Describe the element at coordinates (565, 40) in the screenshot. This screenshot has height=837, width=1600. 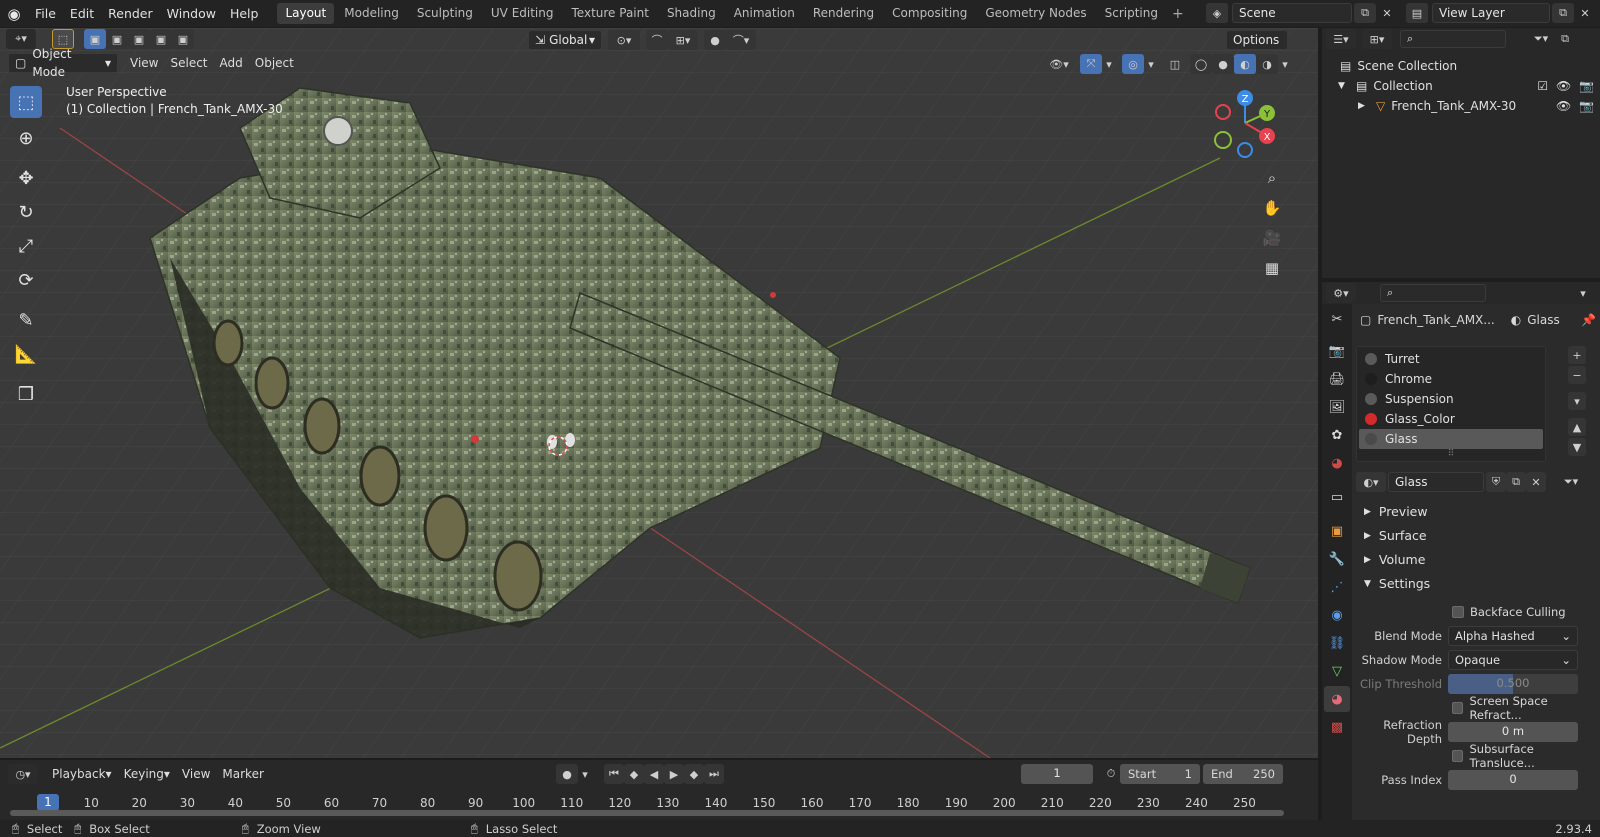
I see `transform-orientation-dropdown: ⇲ Global ▾` at that location.